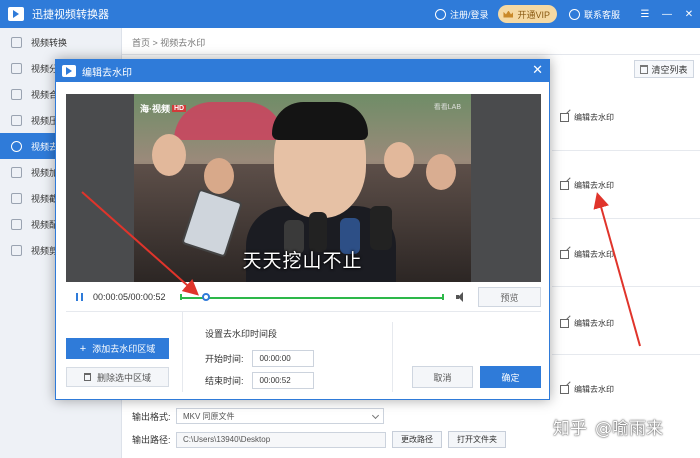  What do you see at coordinates (508, 14) in the screenshot?
I see `crown-icon` at bounding box center [508, 14].